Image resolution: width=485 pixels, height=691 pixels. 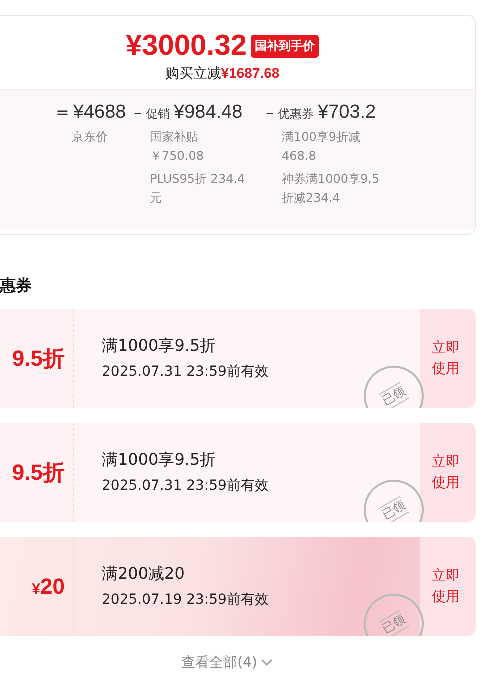 I want to click on price-badge: 国补到手价, so click(x=284, y=46).